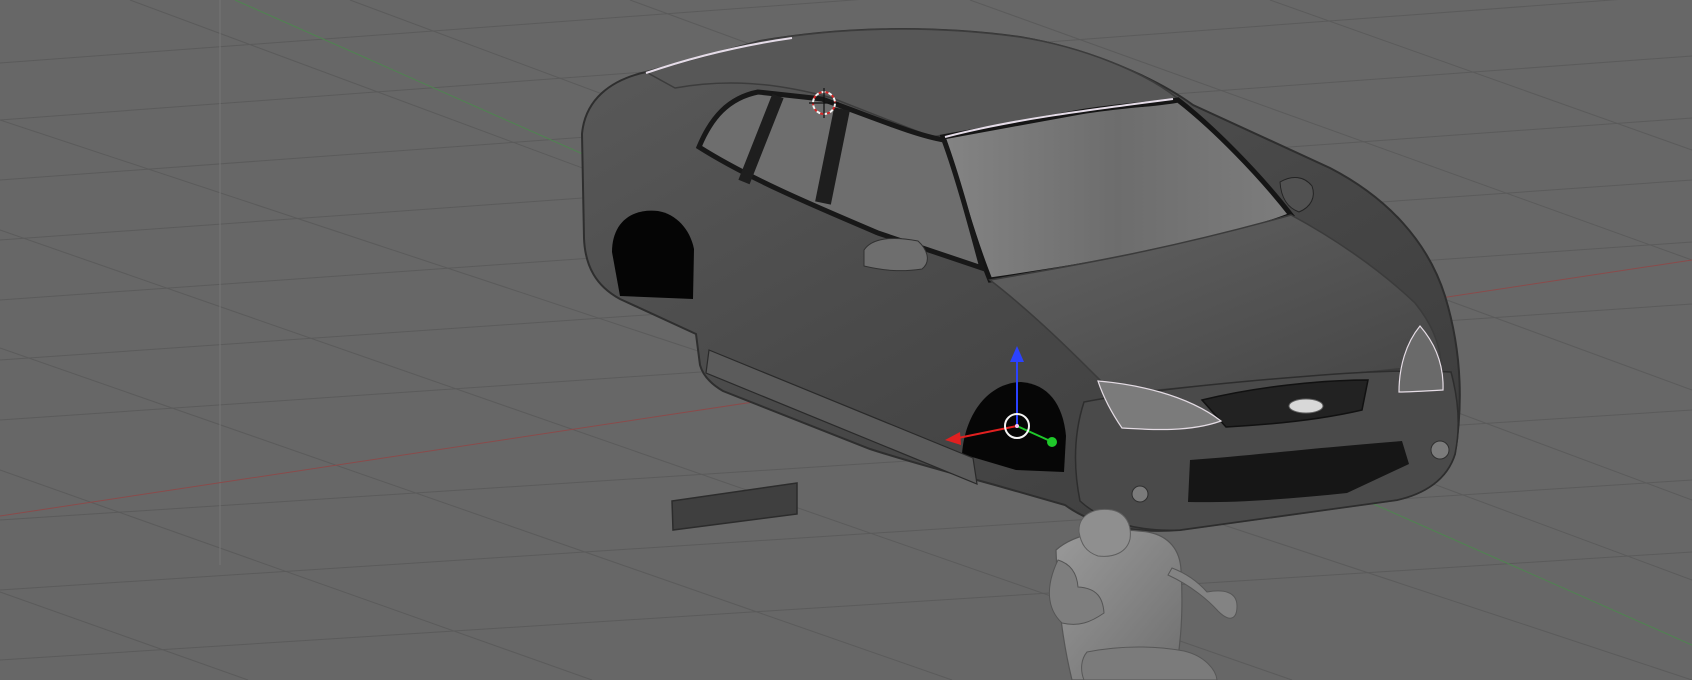 This screenshot has width=1692, height=680. What do you see at coordinates (1440, 450) in the screenshot?
I see `right-fog-light` at bounding box center [1440, 450].